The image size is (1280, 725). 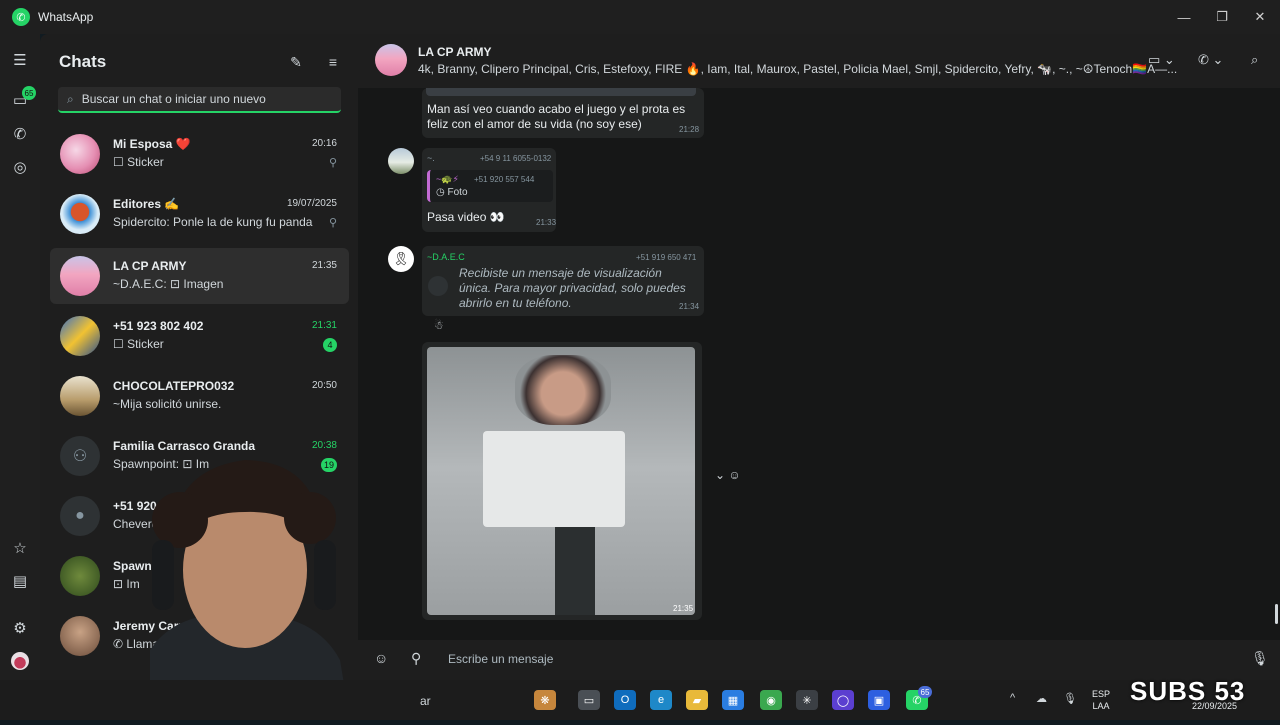 I want to click on chat-item-mi-esposa: Mi Esposa ❤️ ☐ Sticker 20:16 ⚲, so click(x=199, y=154).